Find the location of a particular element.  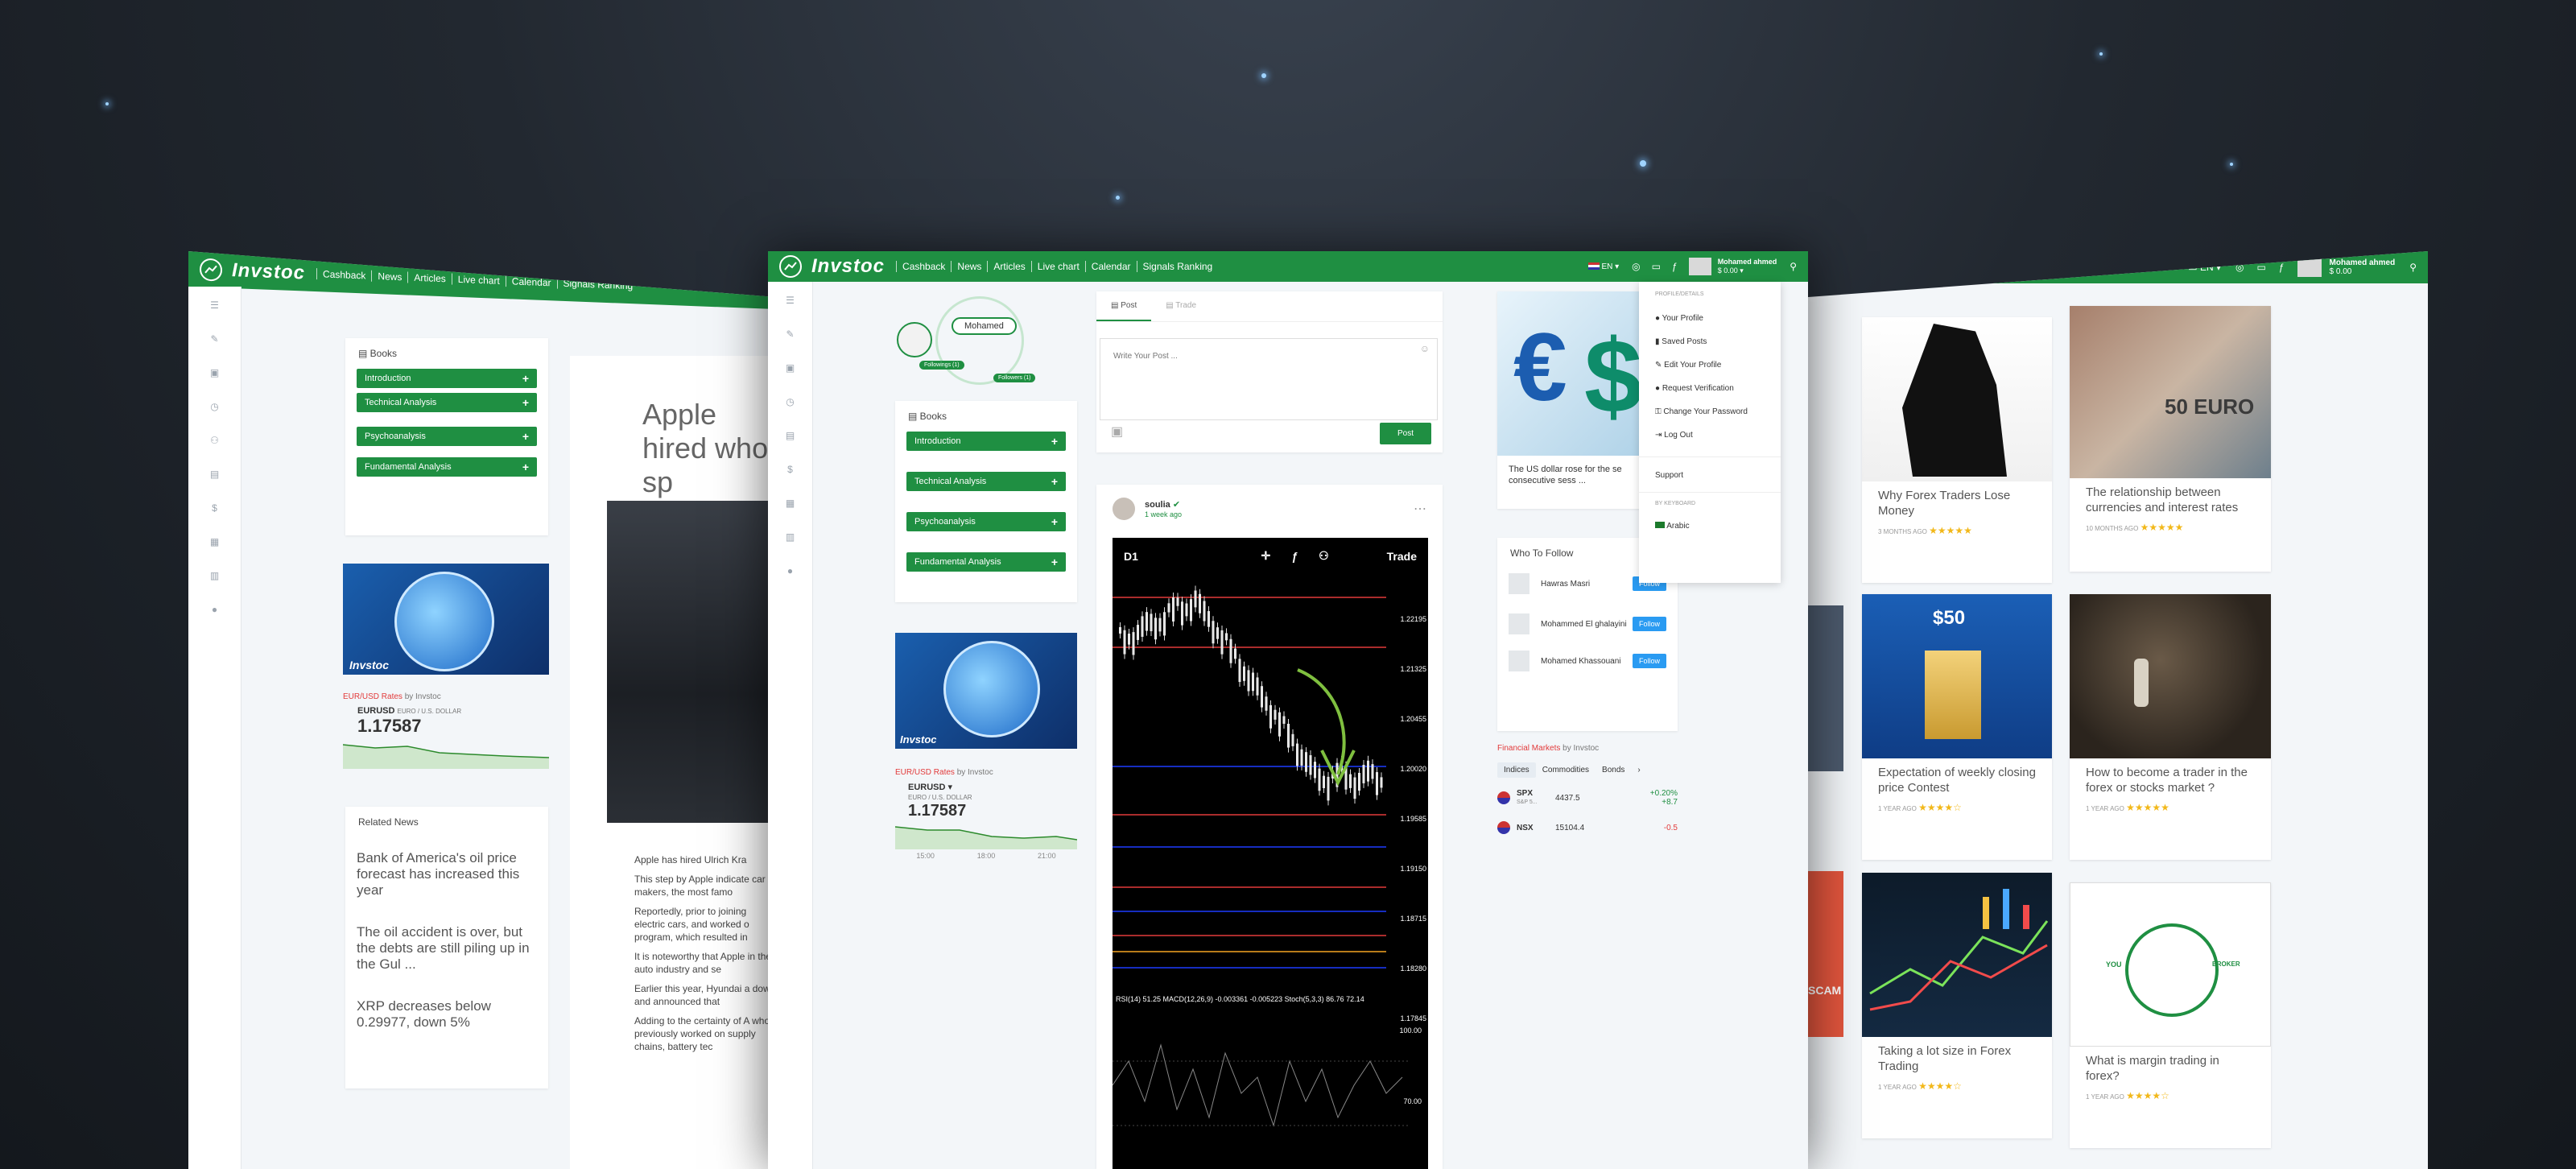

menu-edit-profile: ✎ Edit Your Profile is located at coordinates (1710, 365).